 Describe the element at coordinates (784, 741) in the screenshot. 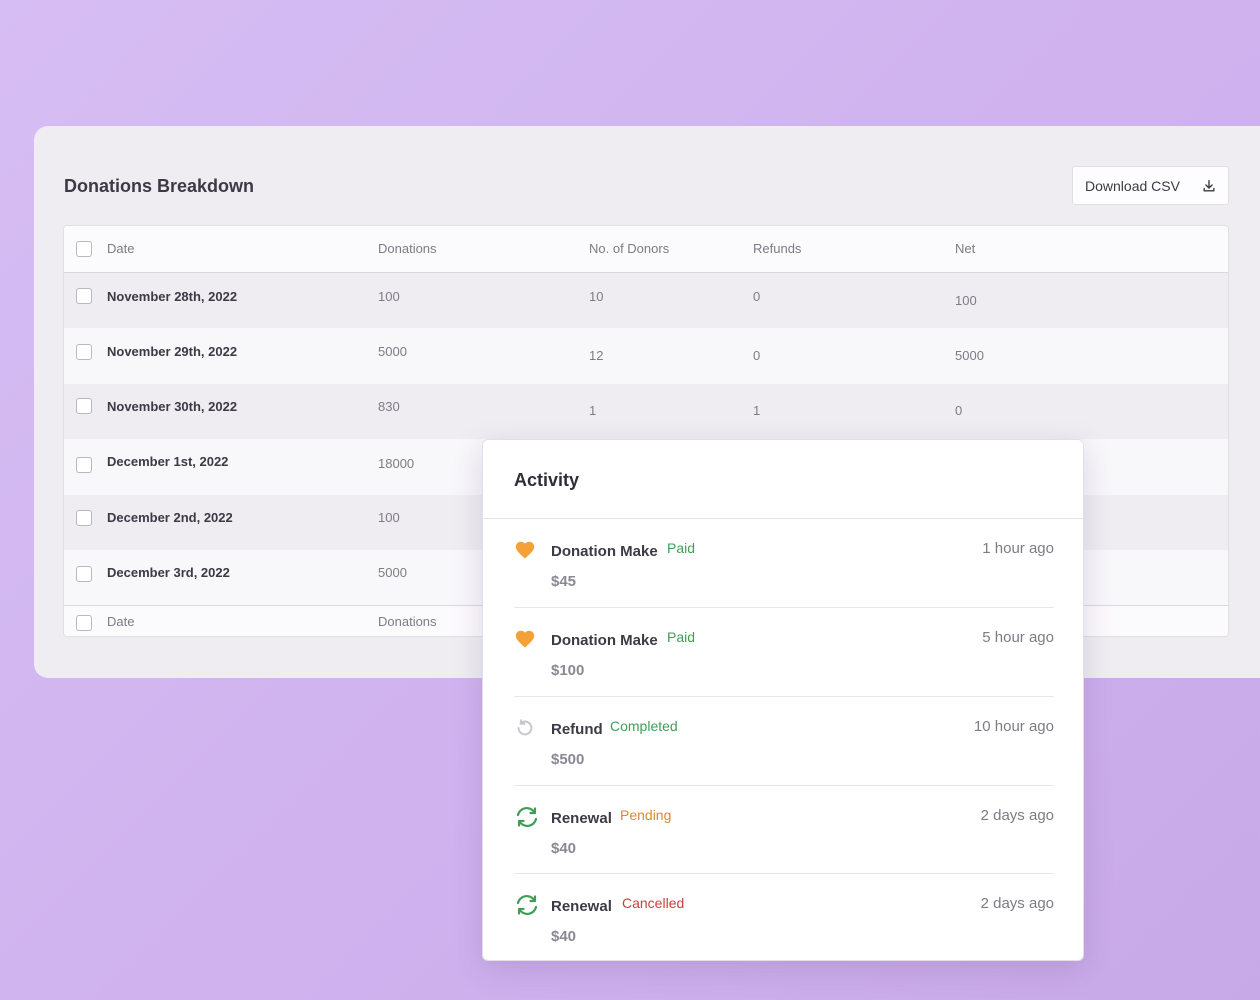

I see `activity-item: Refund Completed $500 10 hour ago` at that location.